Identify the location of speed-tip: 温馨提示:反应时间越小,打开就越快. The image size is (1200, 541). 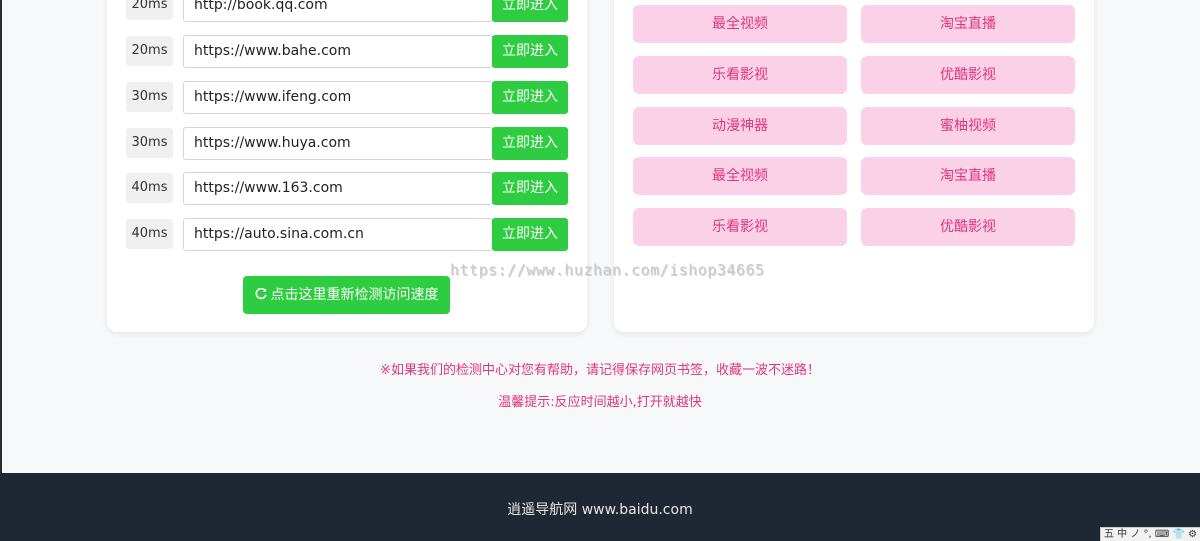
(600, 402).